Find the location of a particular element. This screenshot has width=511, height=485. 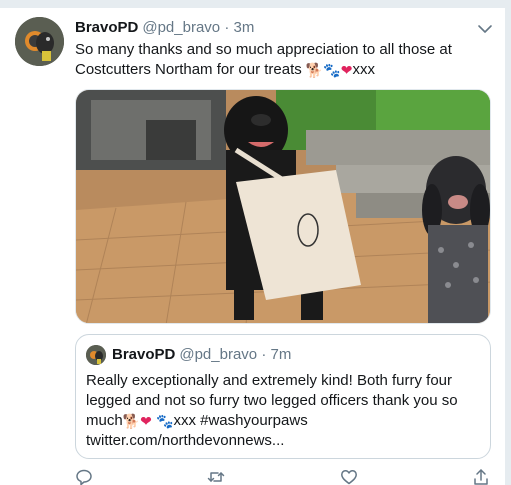

chevron-down-icon is located at coordinates (485, 29).